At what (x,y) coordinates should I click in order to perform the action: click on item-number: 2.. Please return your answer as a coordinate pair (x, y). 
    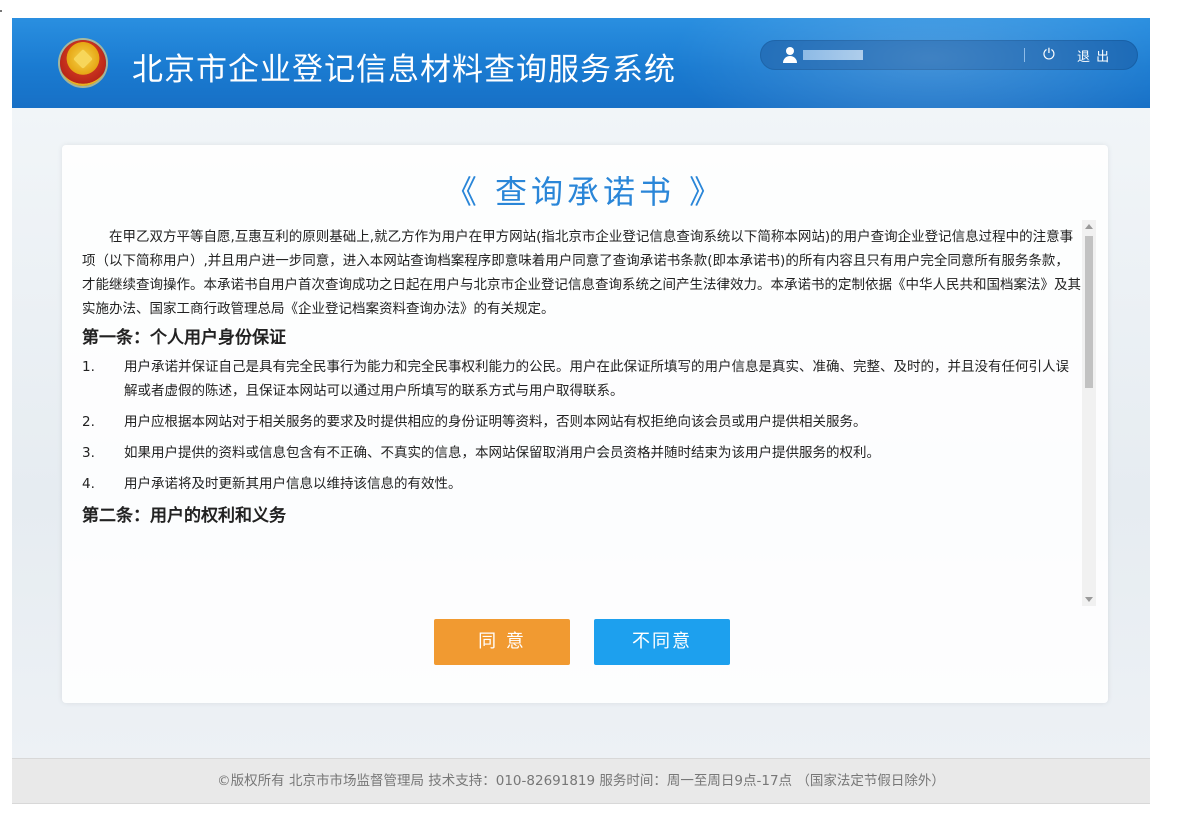
    Looking at the image, I should click on (88, 422).